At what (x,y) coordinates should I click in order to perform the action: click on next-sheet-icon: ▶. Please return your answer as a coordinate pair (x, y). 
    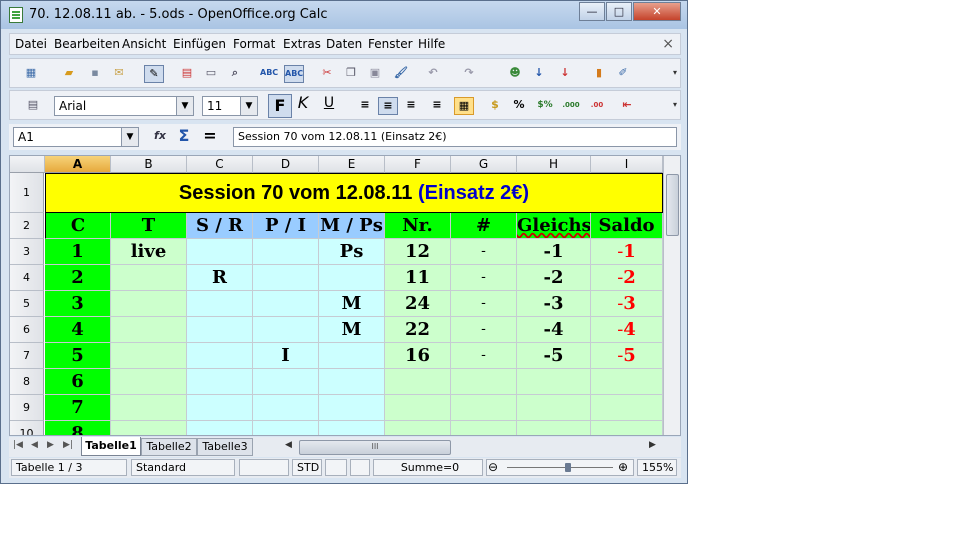
    Looking at the image, I should click on (50, 445).